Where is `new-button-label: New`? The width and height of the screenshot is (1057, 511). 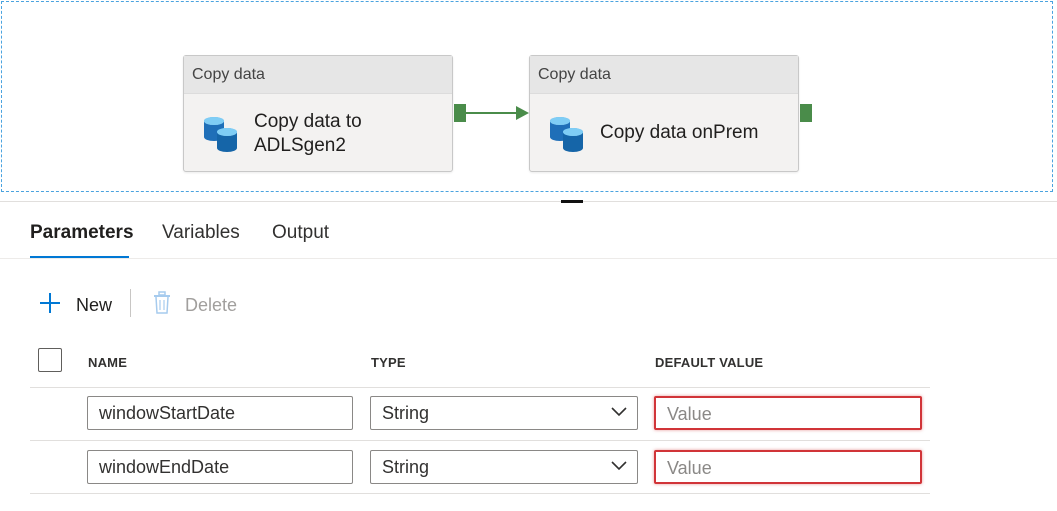 new-button-label: New is located at coordinates (94, 305).